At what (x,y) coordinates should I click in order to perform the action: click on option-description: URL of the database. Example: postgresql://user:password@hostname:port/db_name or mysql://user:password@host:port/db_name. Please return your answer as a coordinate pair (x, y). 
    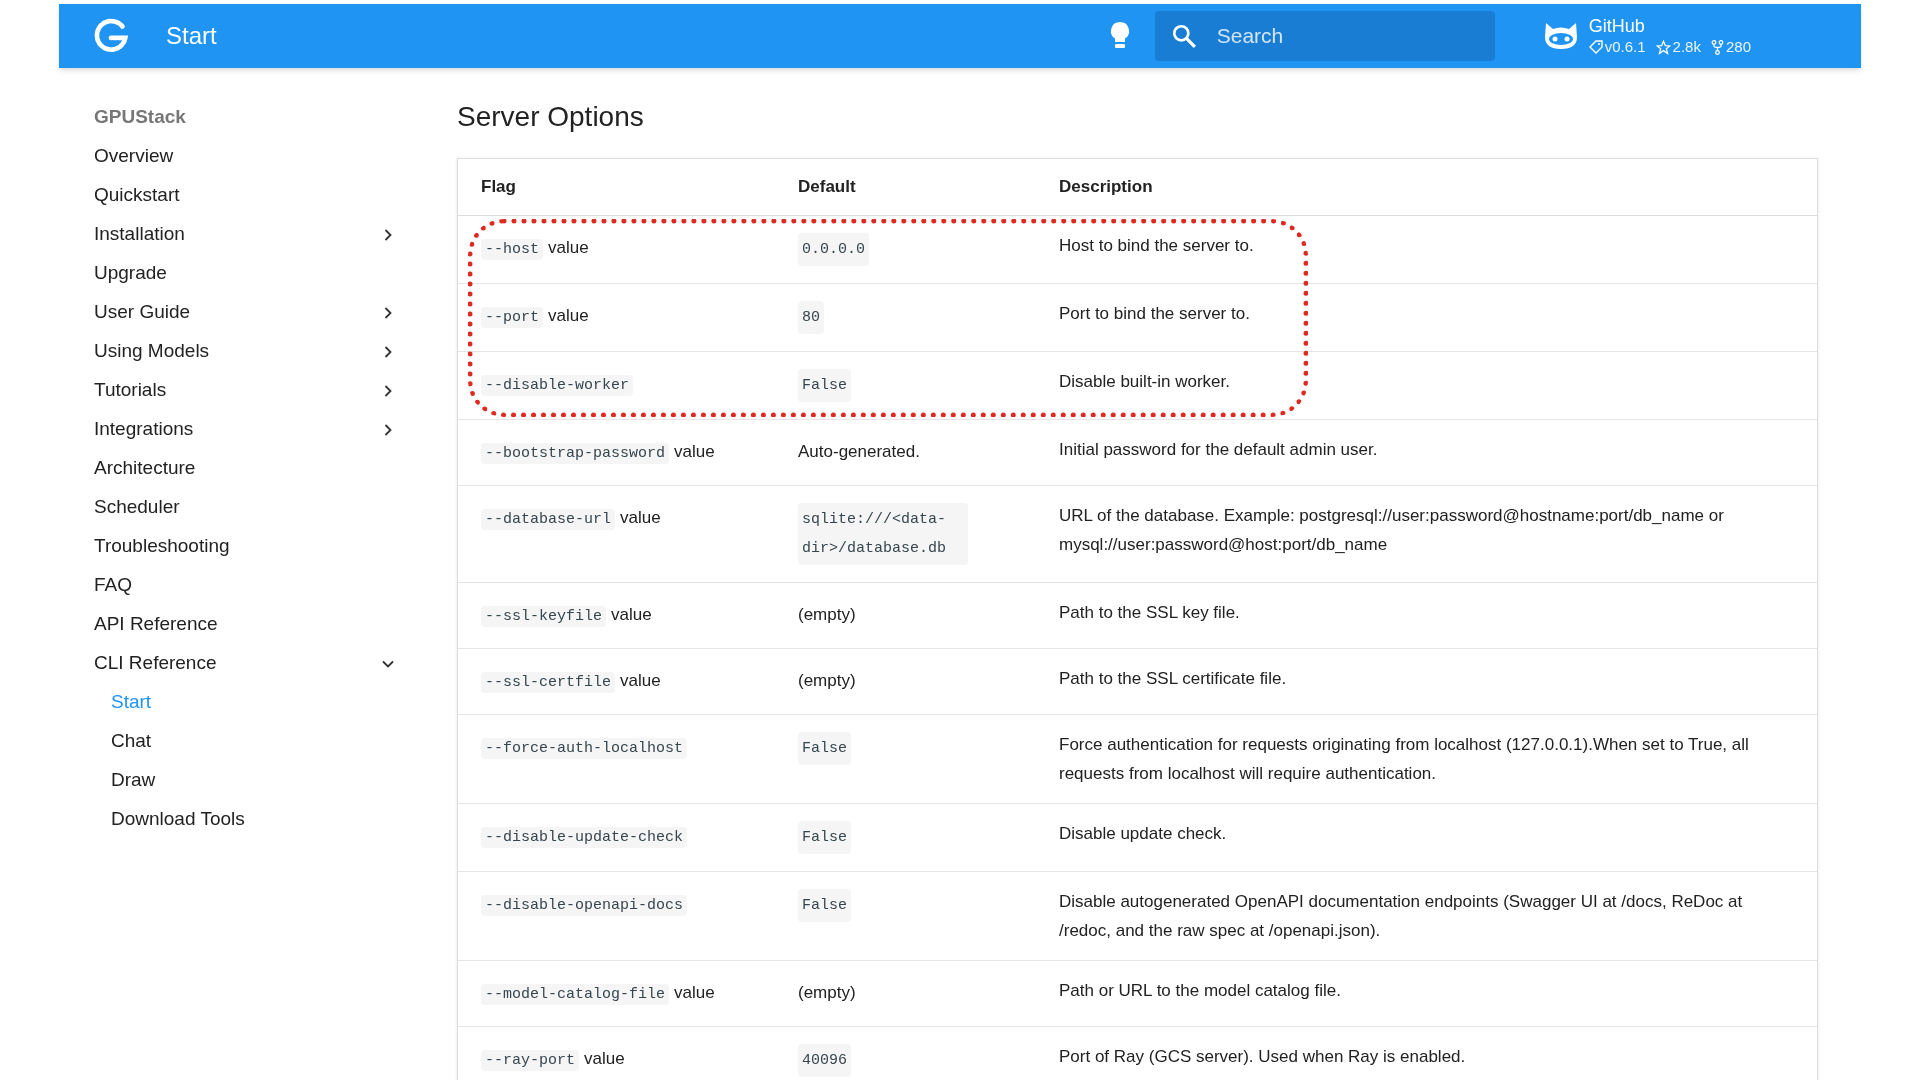
    Looking at the image, I should click on (1391, 530).